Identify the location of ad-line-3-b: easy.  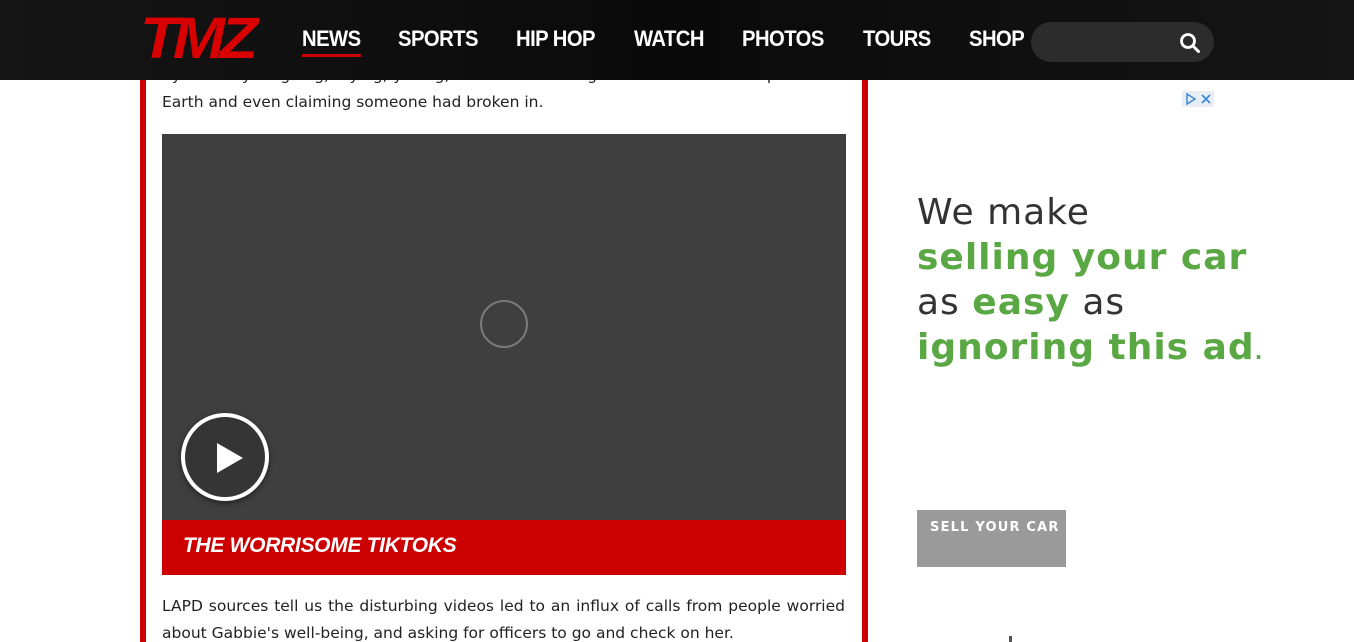
(1021, 302).